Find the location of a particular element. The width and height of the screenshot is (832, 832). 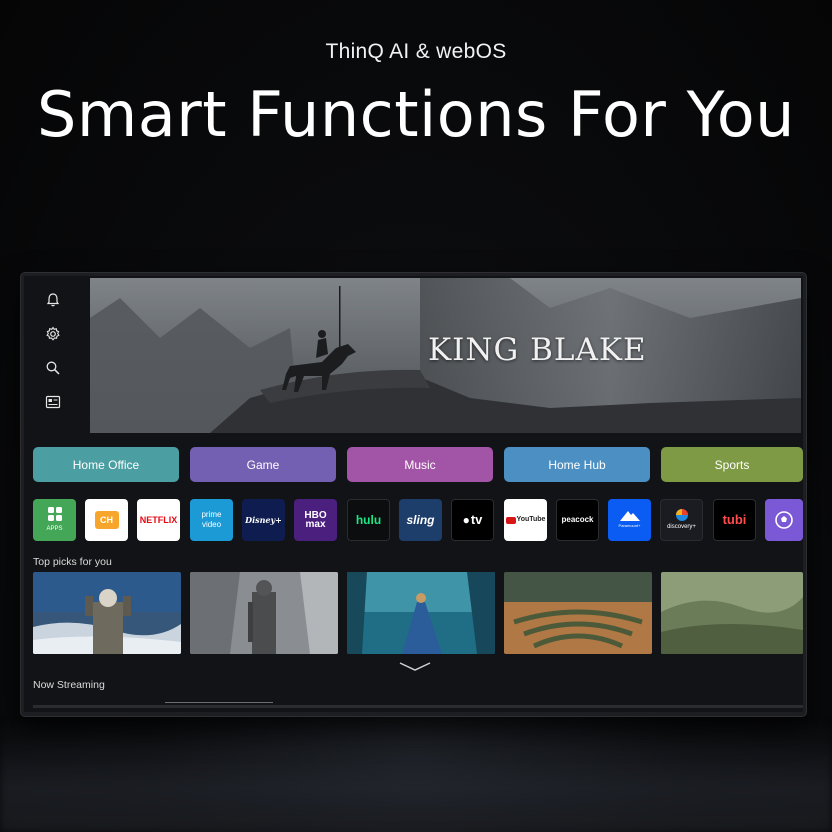

app-apple-tv: ● tv is located at coordinates (472, 520).